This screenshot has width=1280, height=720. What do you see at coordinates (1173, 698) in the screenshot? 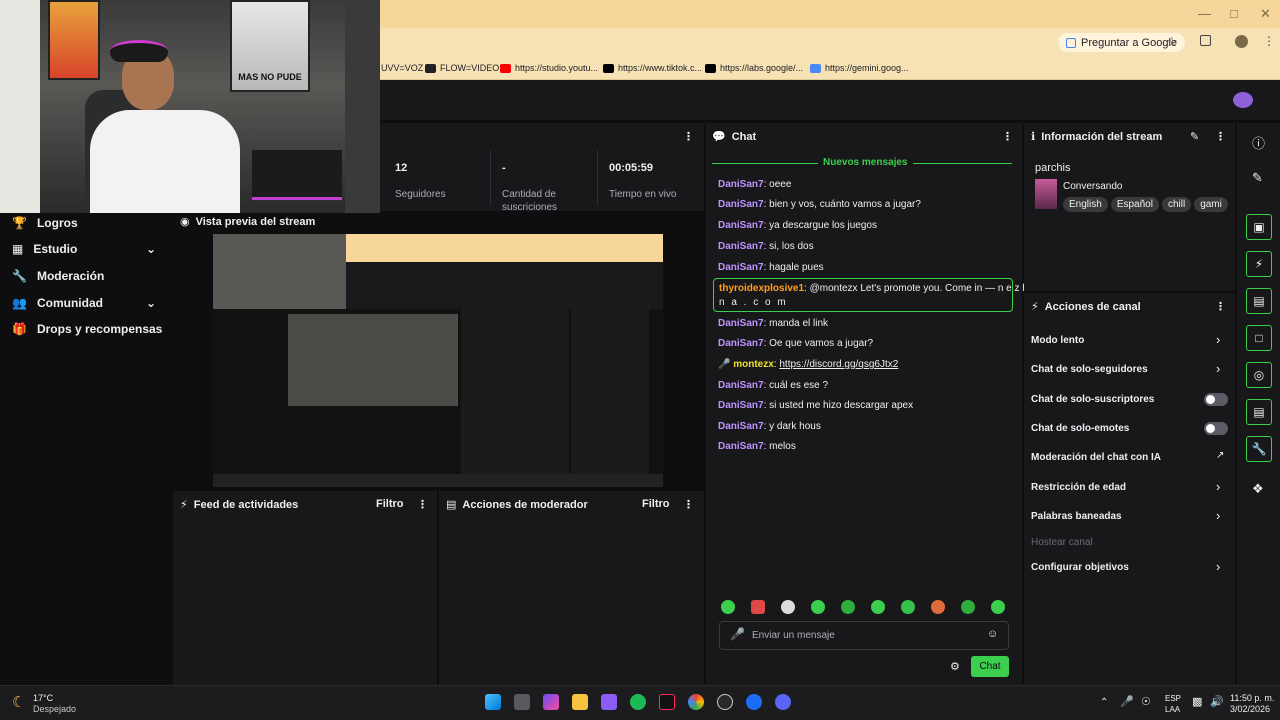
I see `language-indicator: ESP` at bounding box center [1173, 698].